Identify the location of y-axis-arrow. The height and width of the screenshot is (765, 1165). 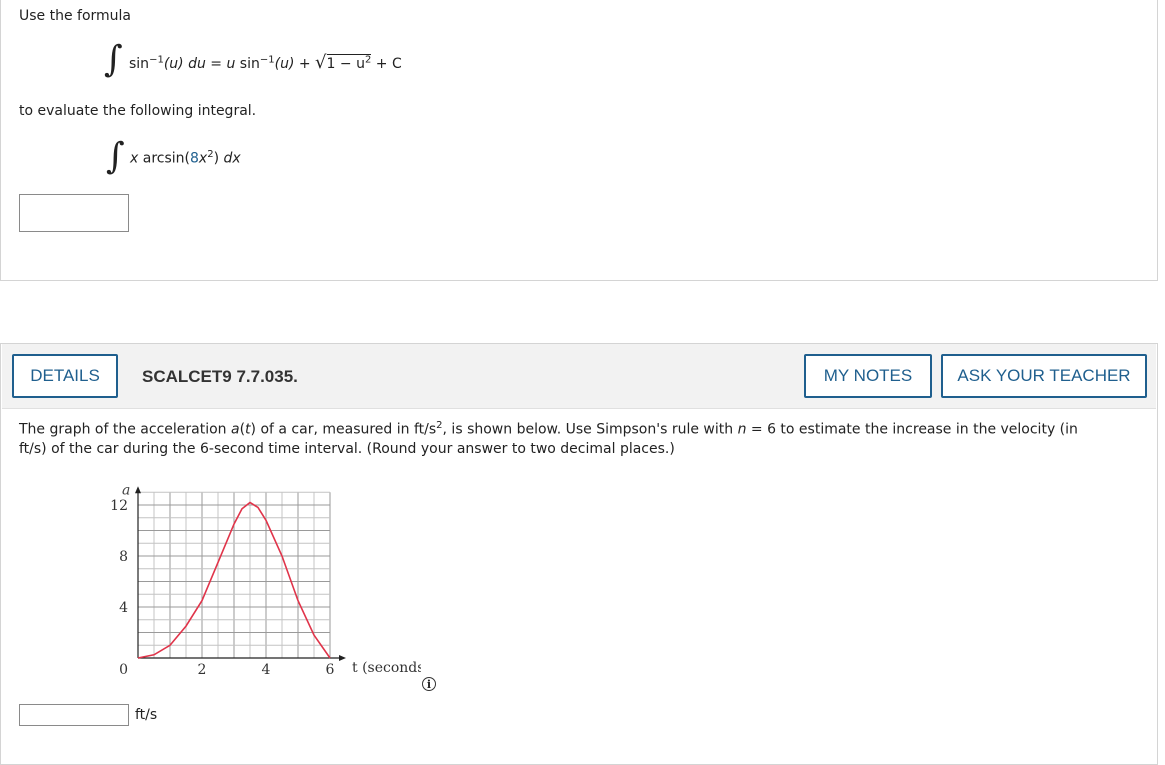
(138, 490).